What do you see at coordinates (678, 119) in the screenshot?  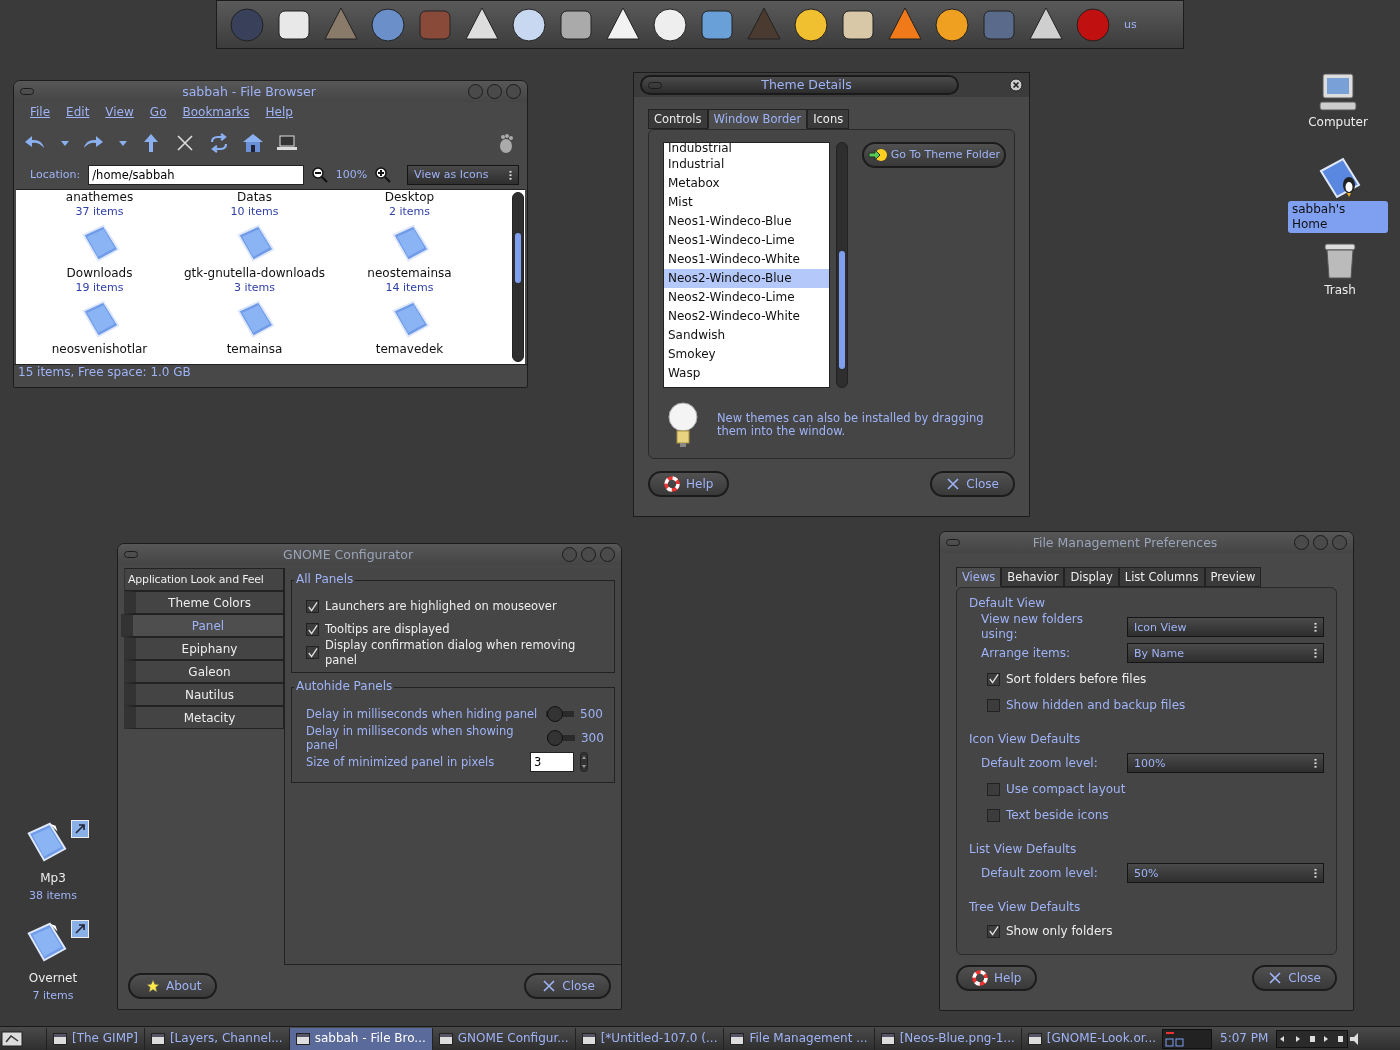 I see `tab: Controls` at bounding box center [678, 119].